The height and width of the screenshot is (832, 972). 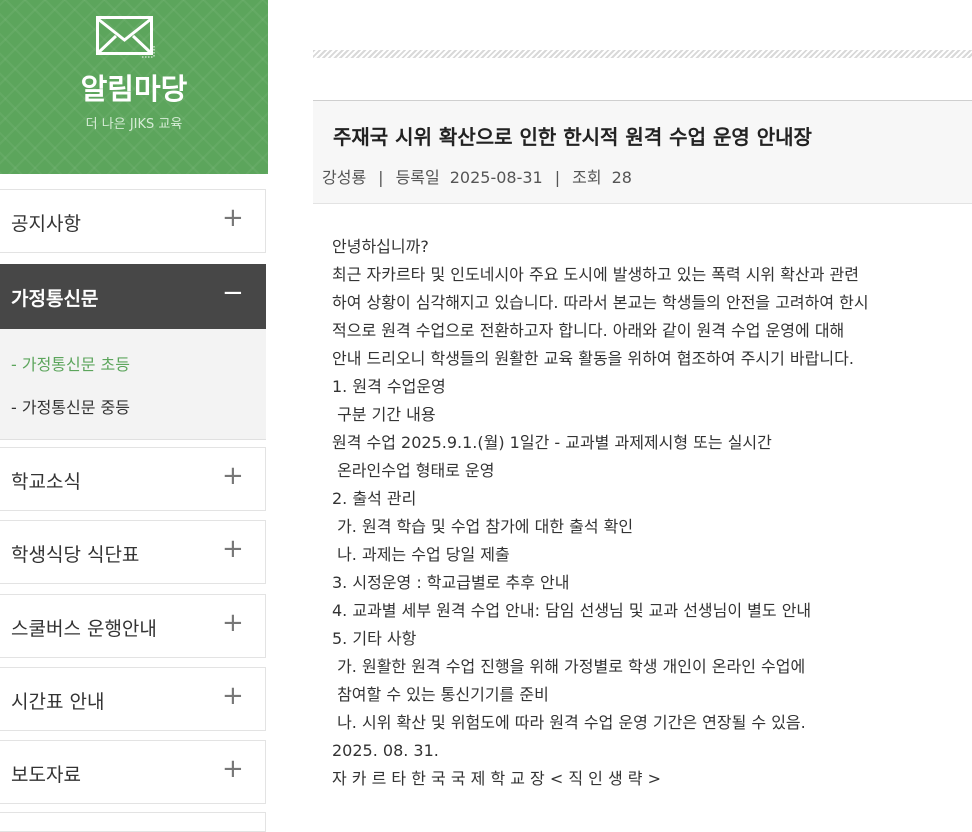 I want to click on body-line: 온라인수업 형태로 운영, so click(x=413, y=470).